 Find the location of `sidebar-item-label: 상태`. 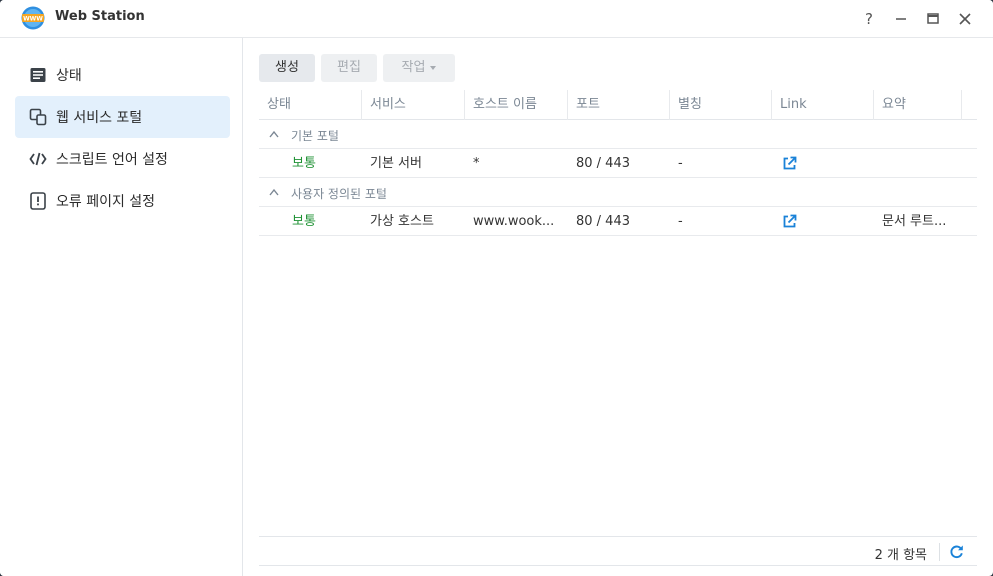

sidebar-item-label: 상태 is located at coordinates (69, 76).